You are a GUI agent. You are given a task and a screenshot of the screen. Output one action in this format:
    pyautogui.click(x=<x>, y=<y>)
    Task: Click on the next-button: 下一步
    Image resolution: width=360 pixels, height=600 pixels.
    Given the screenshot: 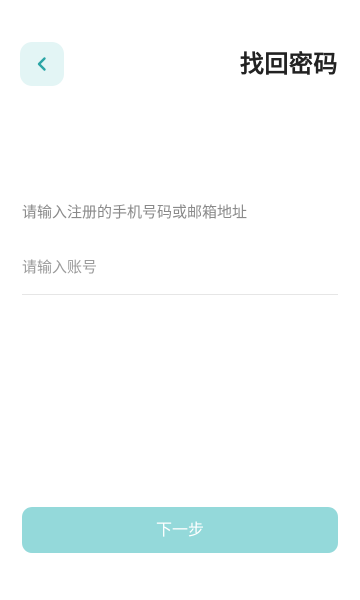 What is the action you would take?
    pyautogui.click(x=180, y=530)
    